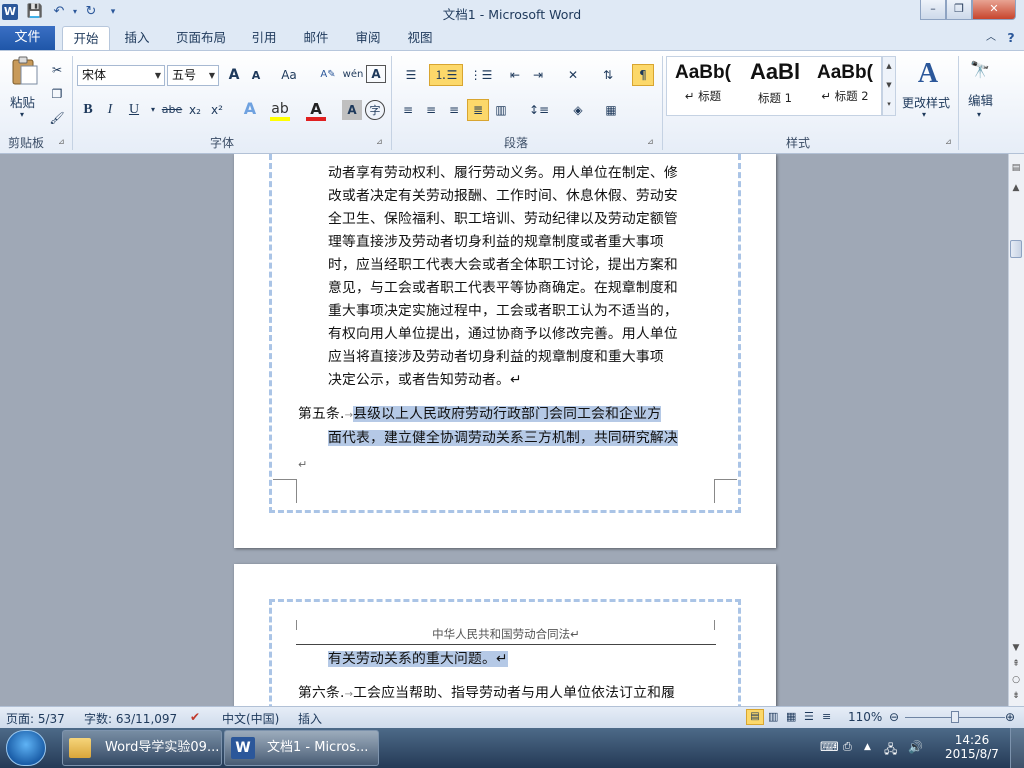  What do you see at coordinates (121, 75) in the screenshot?
I see `font-name-combo: 宋体 ▼` at bounding box center [121, 75].